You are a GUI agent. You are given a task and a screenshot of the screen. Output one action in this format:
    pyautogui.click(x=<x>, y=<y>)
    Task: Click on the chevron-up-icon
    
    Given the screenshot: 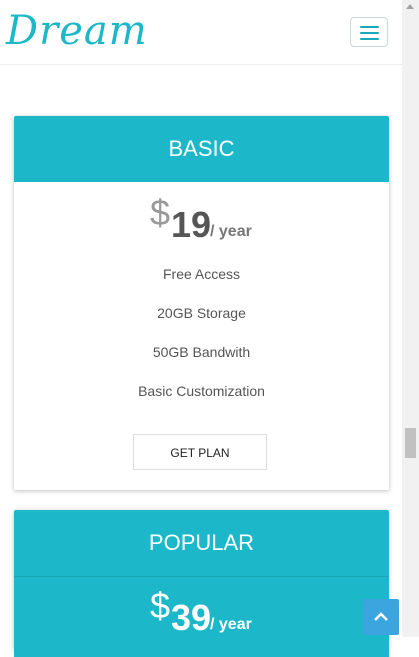 What is the action you would take?
    pyautogui.click(x=381, y=616)
    